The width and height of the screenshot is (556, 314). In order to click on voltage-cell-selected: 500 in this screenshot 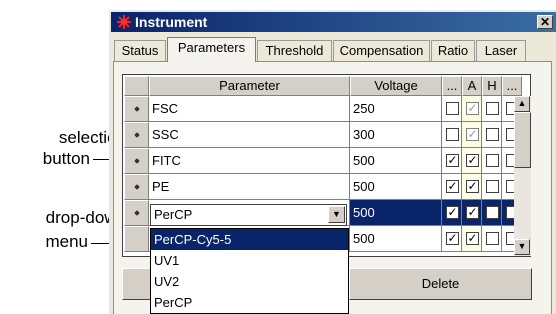, I will do `click(396, 213)`.